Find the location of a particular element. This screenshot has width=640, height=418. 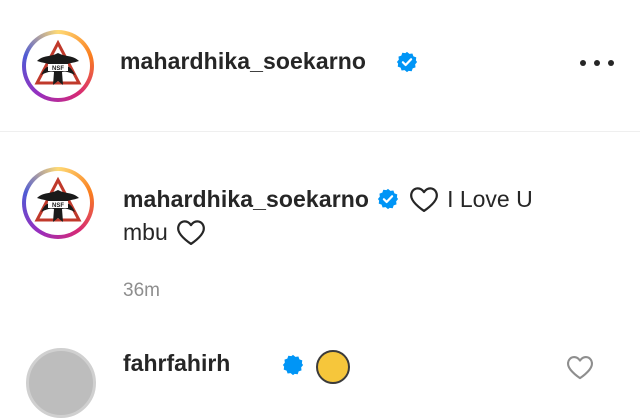

emoji-icon is located at coordinates (333, 367).